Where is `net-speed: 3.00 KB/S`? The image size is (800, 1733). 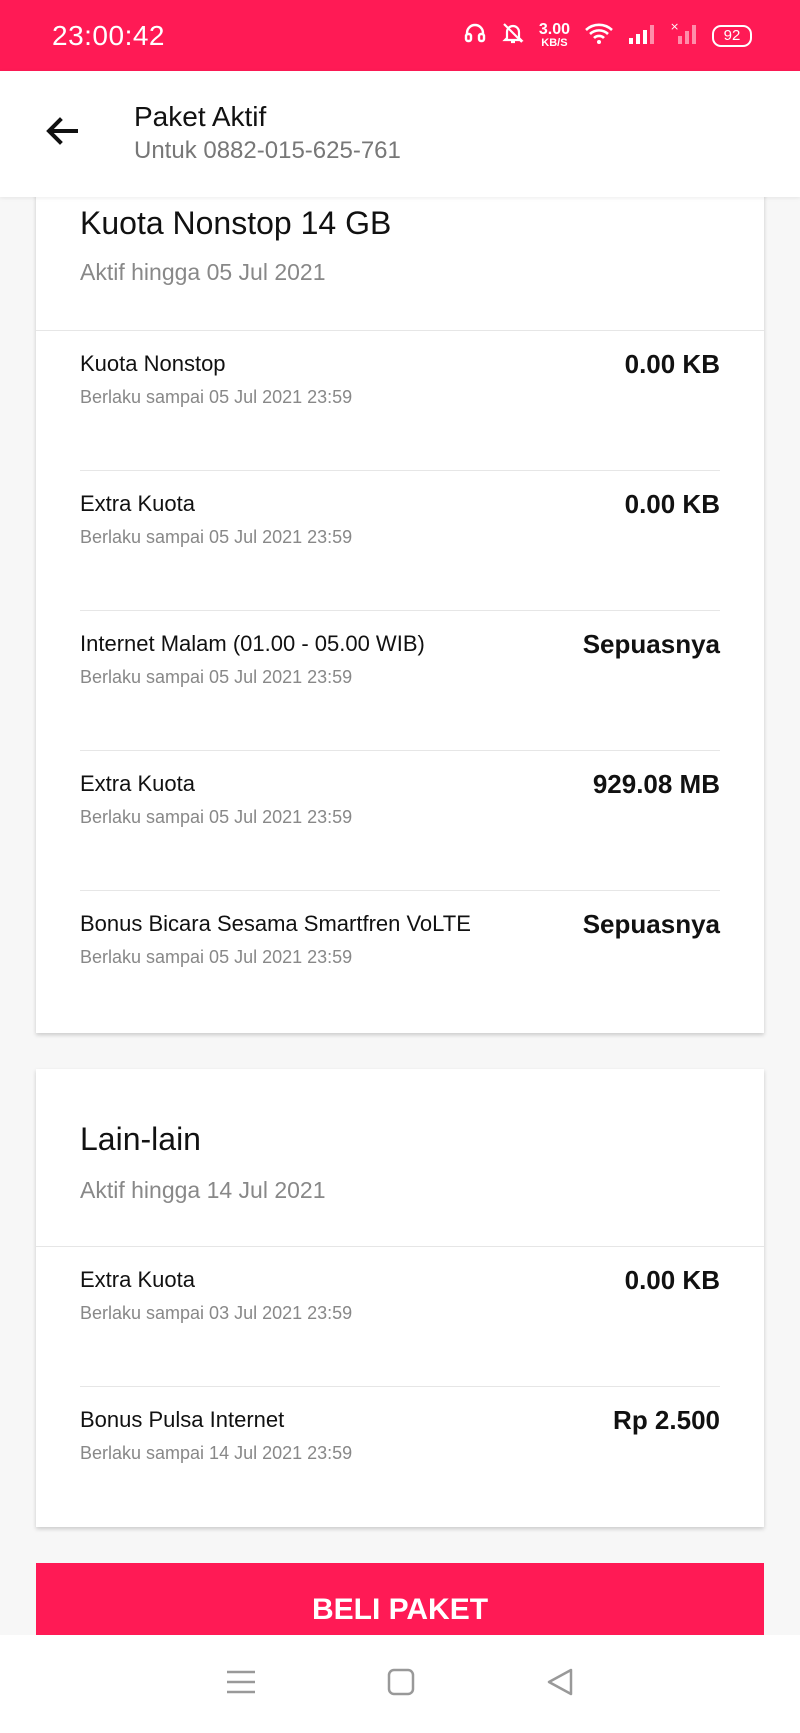
net-speed: 3.00 KB/S is located at coordinates (554, 35).